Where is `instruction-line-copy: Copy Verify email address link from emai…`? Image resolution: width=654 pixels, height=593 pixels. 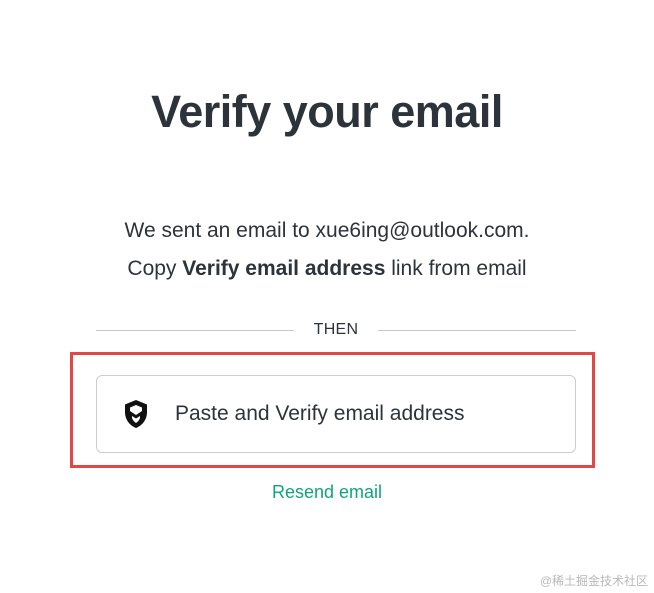 instruction-line-copy: Copy Verify email address link from emai… is located at coordinates (327, 269).